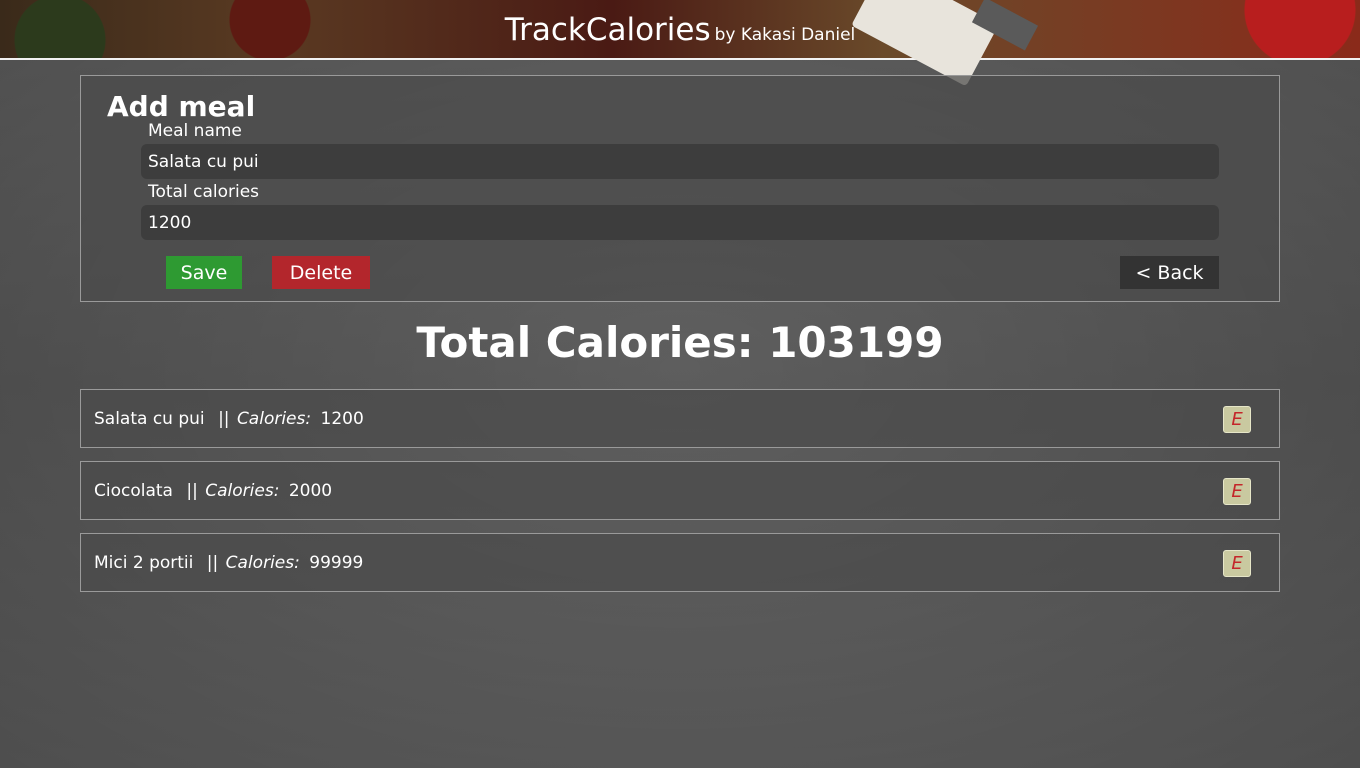 This screenshot has width=1360, height=768. Describe the element at coordinates (342, 419) in the screenshot. I see `meal-calories-value: 1200` at that location.